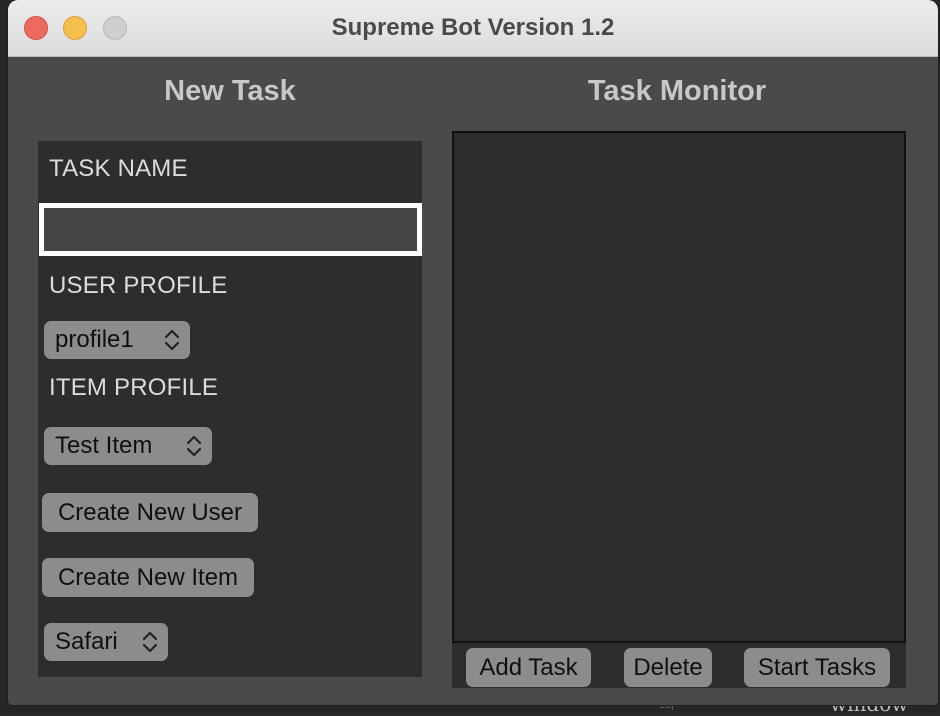  I want to click on title-bar: Supreme Bot Version 1.2, so click(473, 28).